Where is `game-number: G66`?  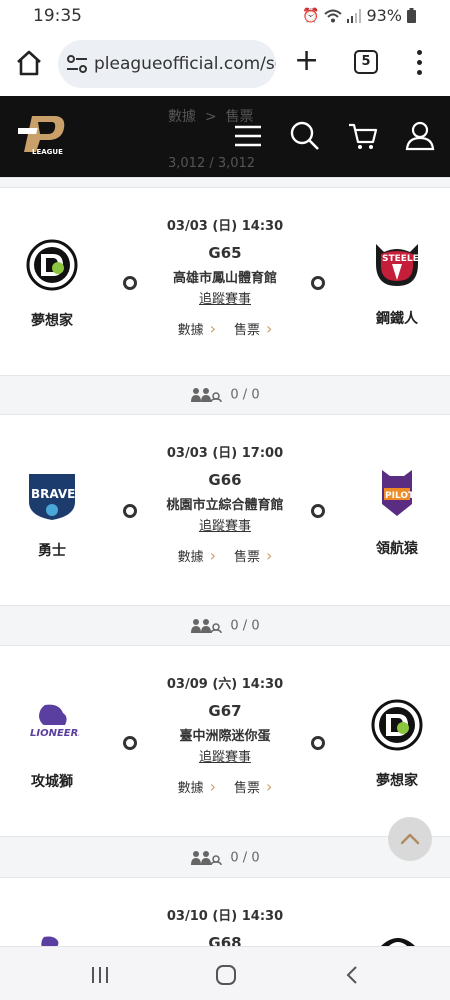
game-number: G66 is located at coordinates (225, 480).